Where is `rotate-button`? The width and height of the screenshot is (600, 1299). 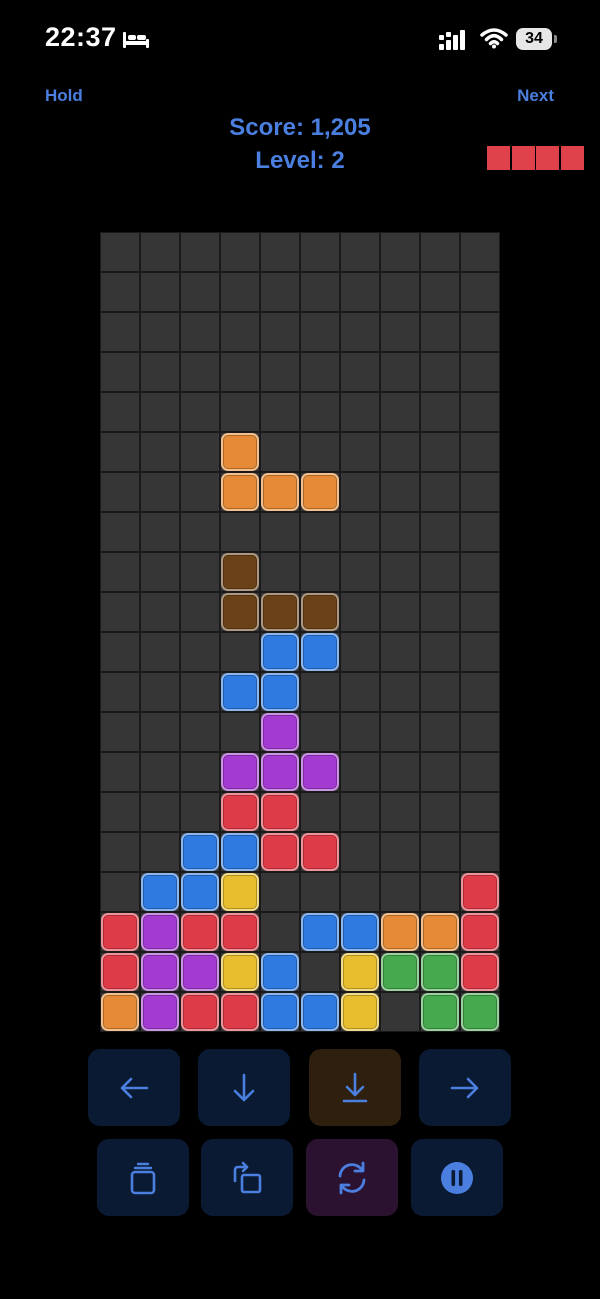 rotate-button is located at coordinates (247, 1177).